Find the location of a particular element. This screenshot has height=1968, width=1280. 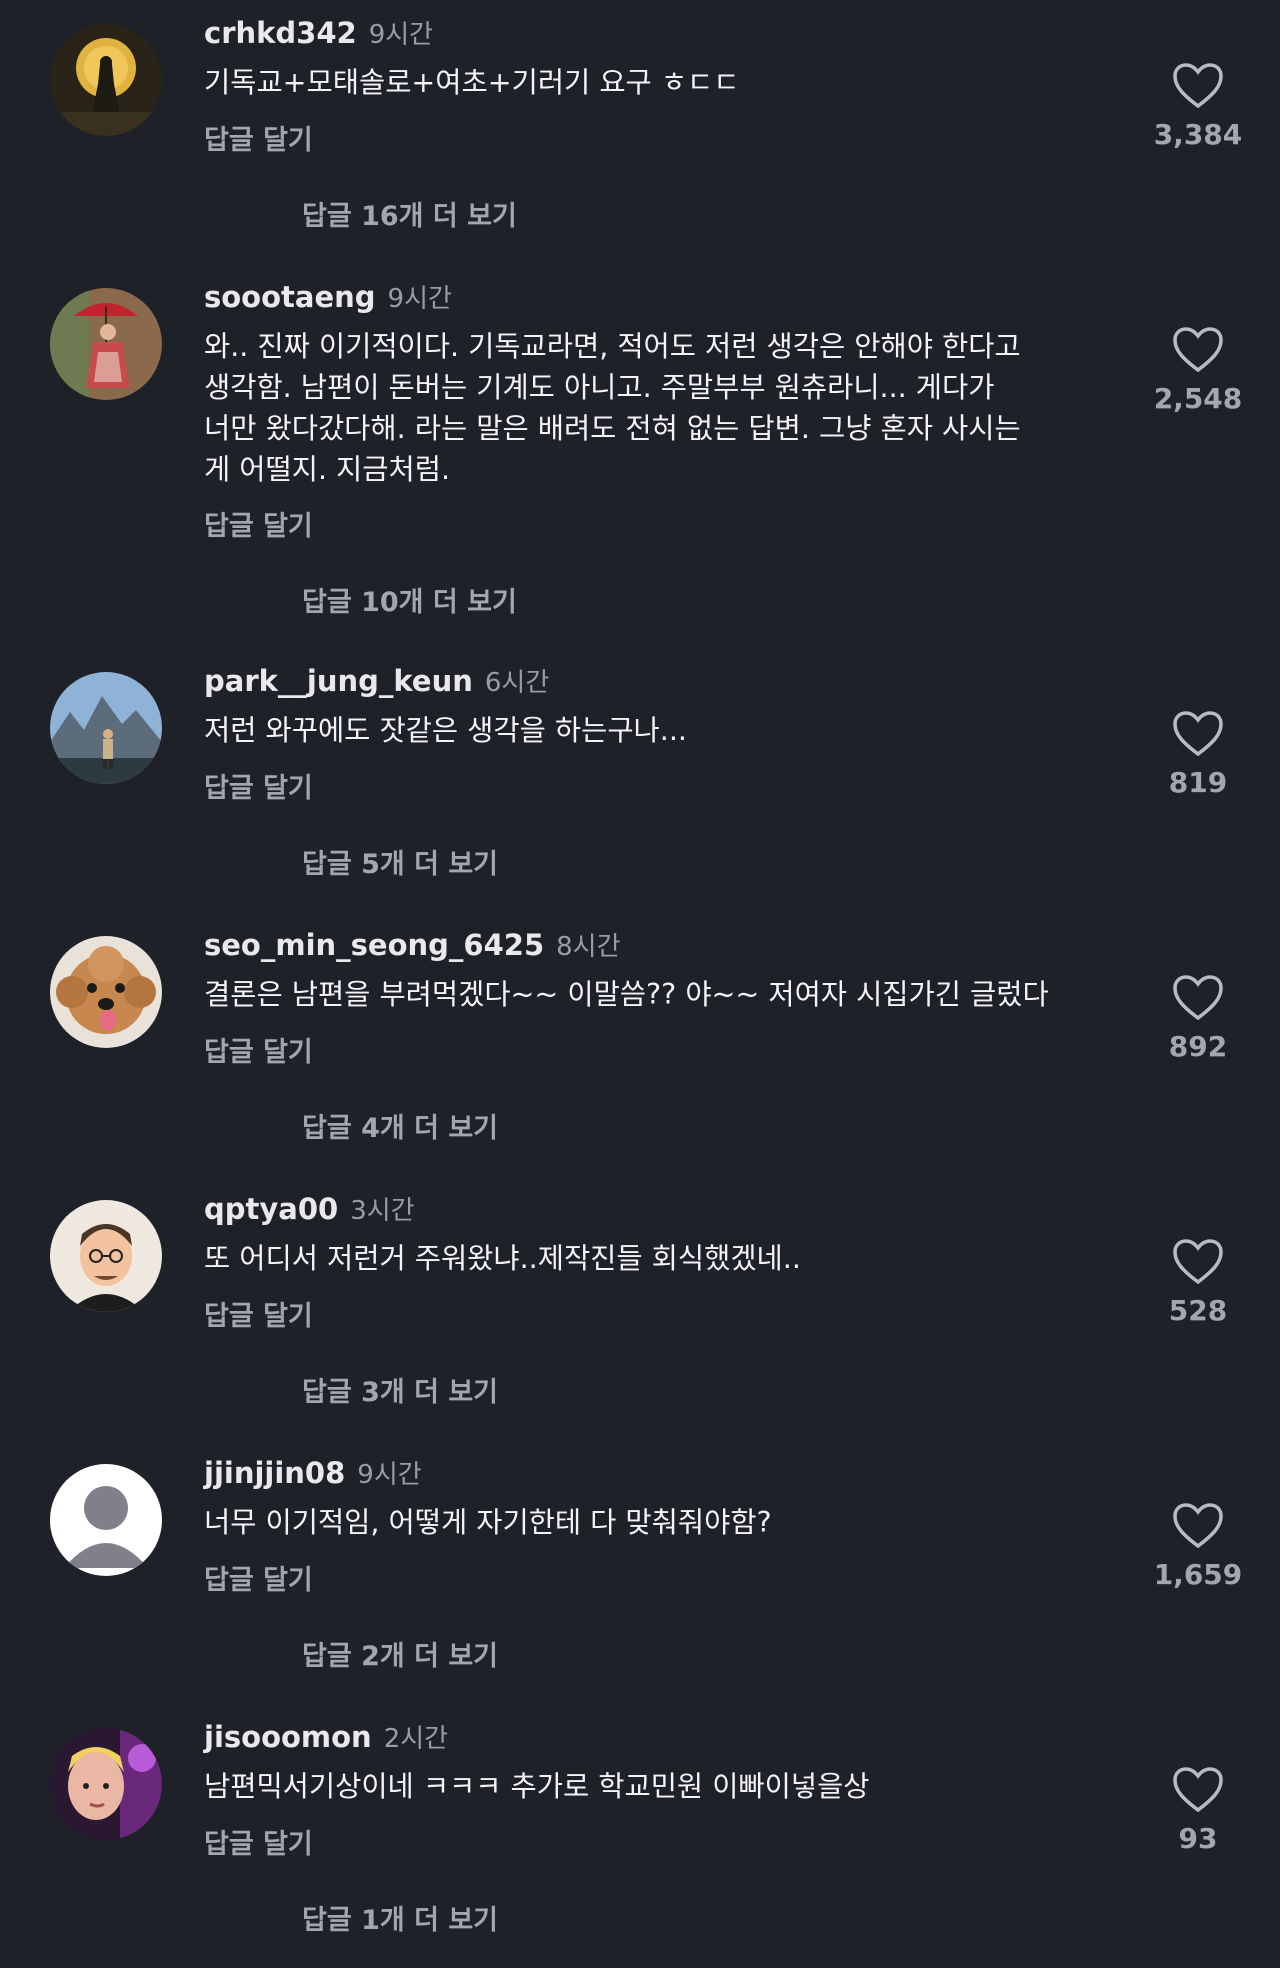

comment-text: 또 어디서 저런거 주워왔냐..제작진들 회식했겠네.. is located at coordinates (502, 1258).